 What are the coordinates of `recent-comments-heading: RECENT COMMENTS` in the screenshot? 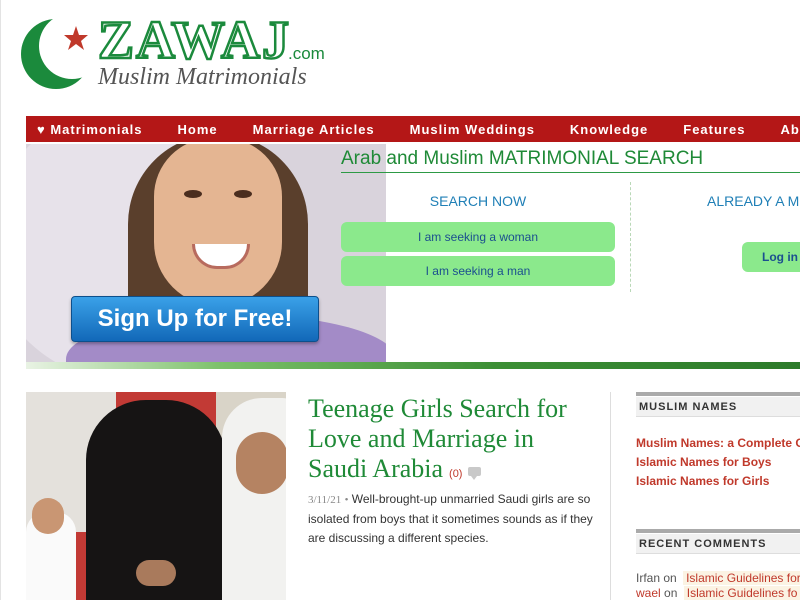 It's located at (718, 544).